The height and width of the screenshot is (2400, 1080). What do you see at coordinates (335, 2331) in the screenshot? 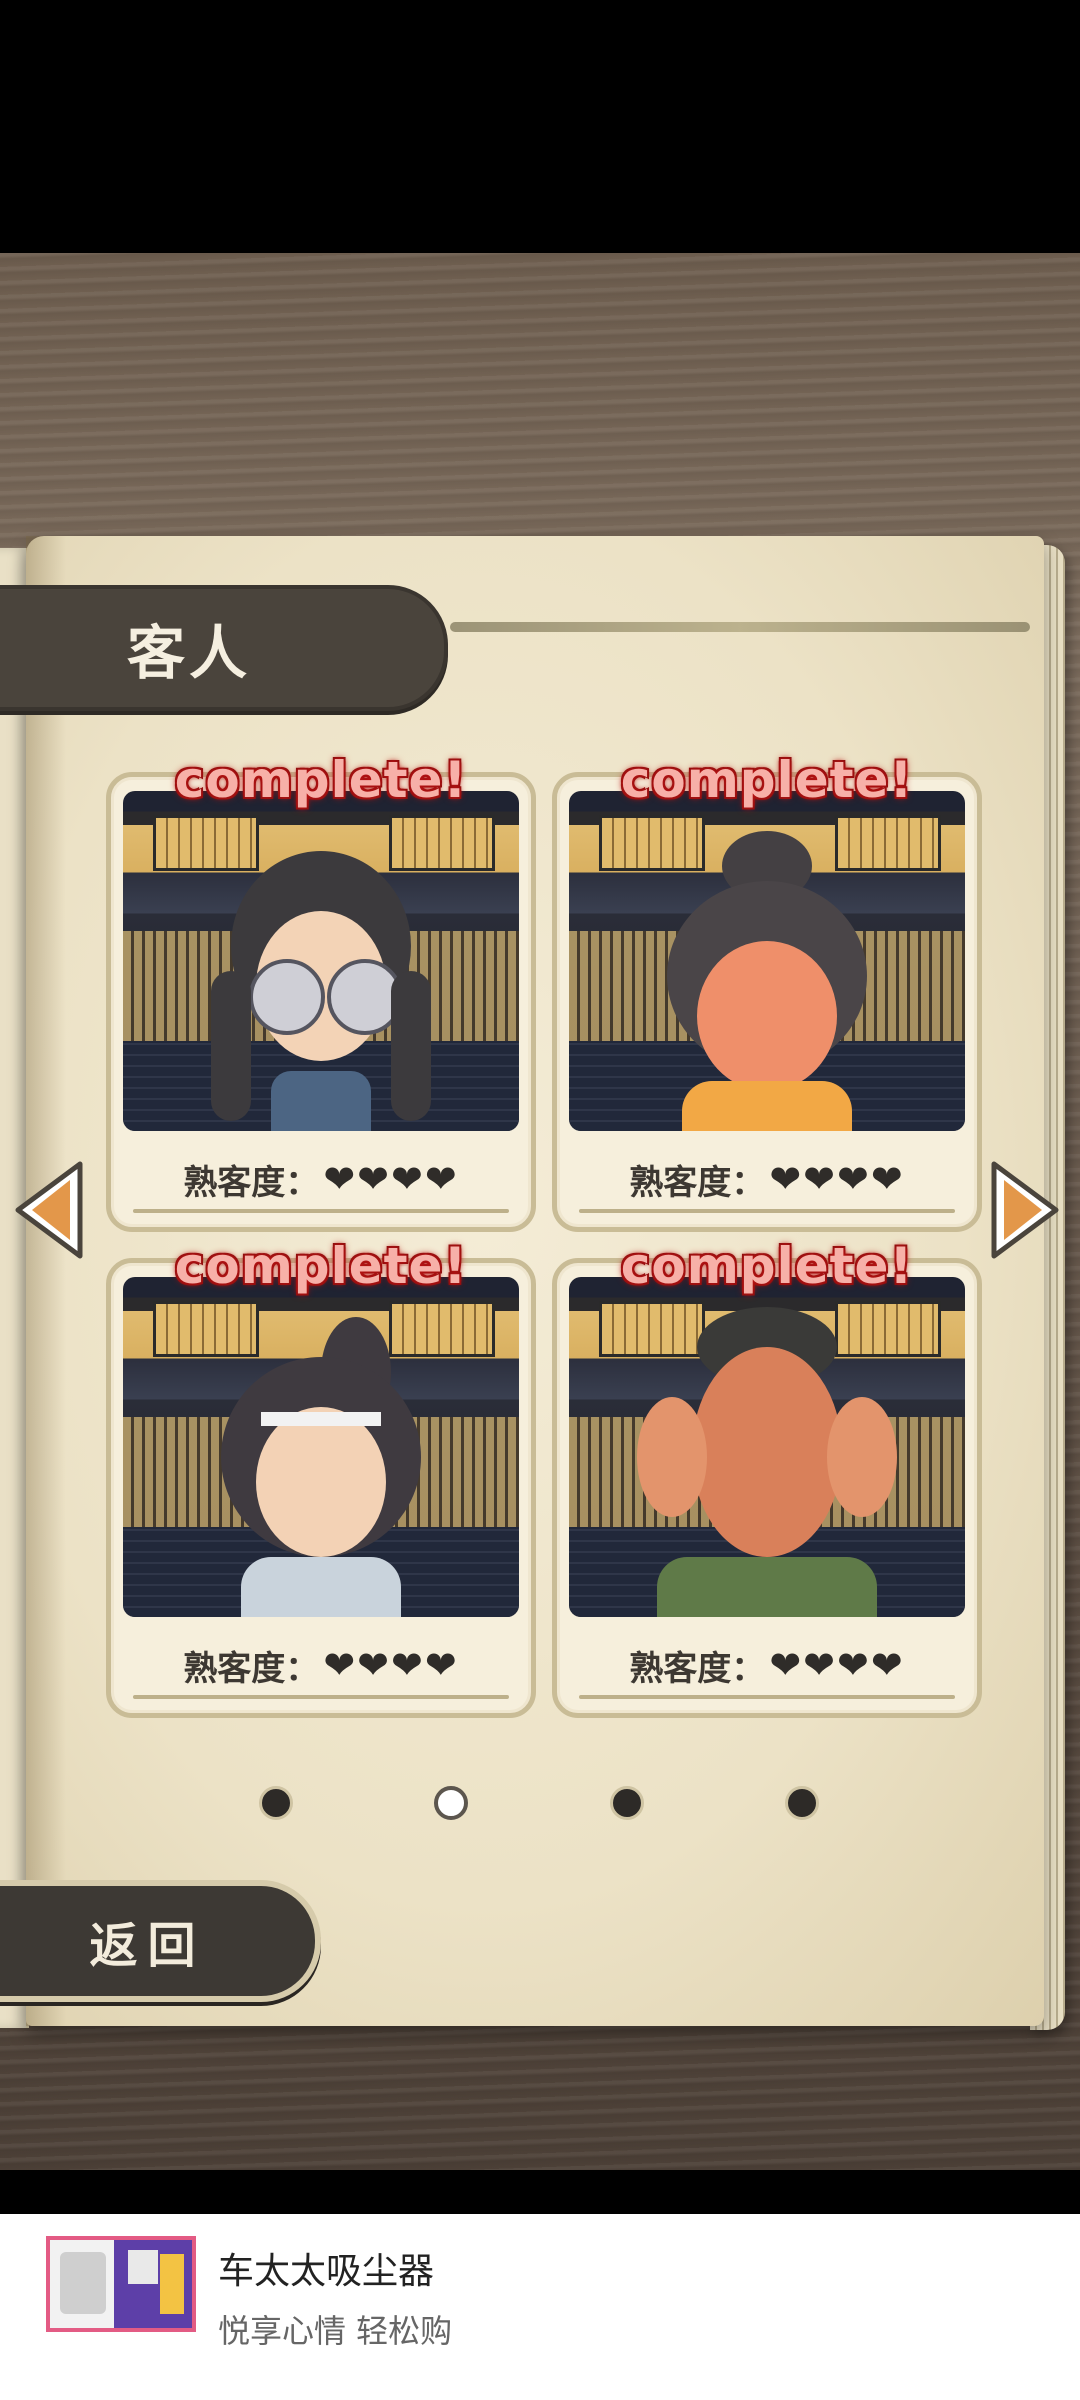
I see `ad-subtitle: 悦享心情 轻松购` at bounding box center [335, 2331].